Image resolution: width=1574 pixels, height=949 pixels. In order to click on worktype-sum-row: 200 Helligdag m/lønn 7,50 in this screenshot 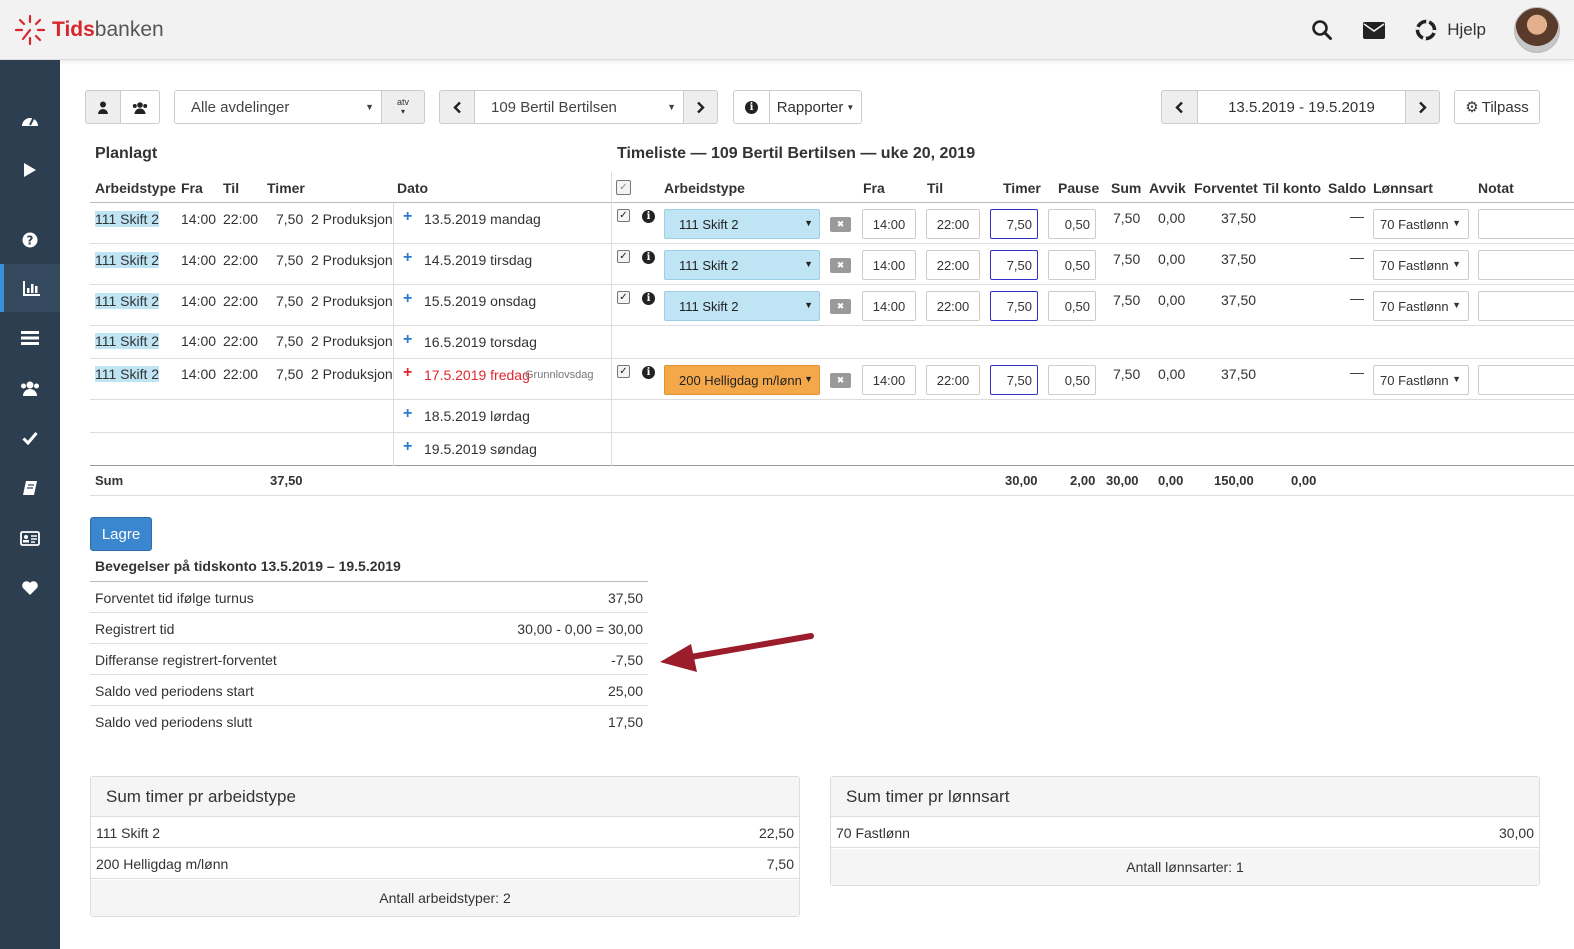, I will do `click(445, 863)`.